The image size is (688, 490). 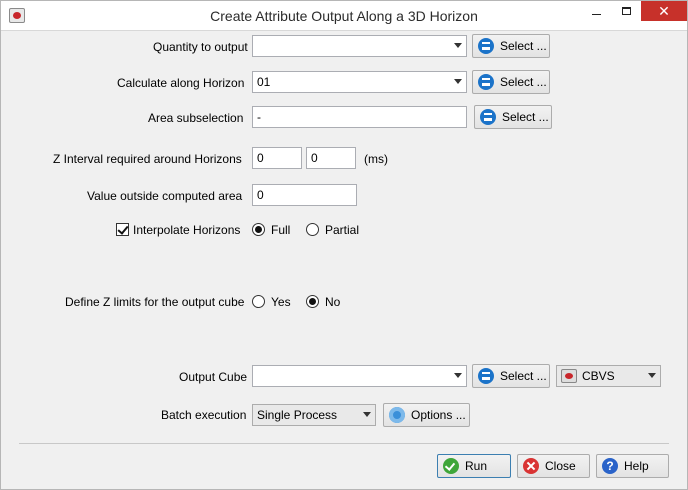 I want to click on zinterval-start-field: 0, so click(x=277, y=158).